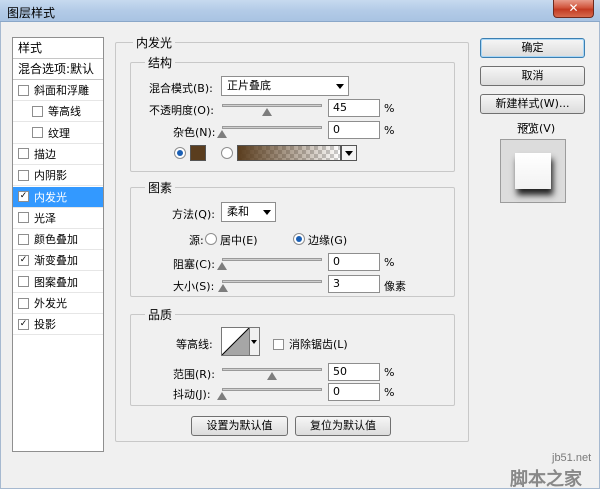 The image size is (600, 489). What do you see at coordinates (31, 13) in the screenshot?
I see `window-title: 图层样式` at bounding box center [31, 13].